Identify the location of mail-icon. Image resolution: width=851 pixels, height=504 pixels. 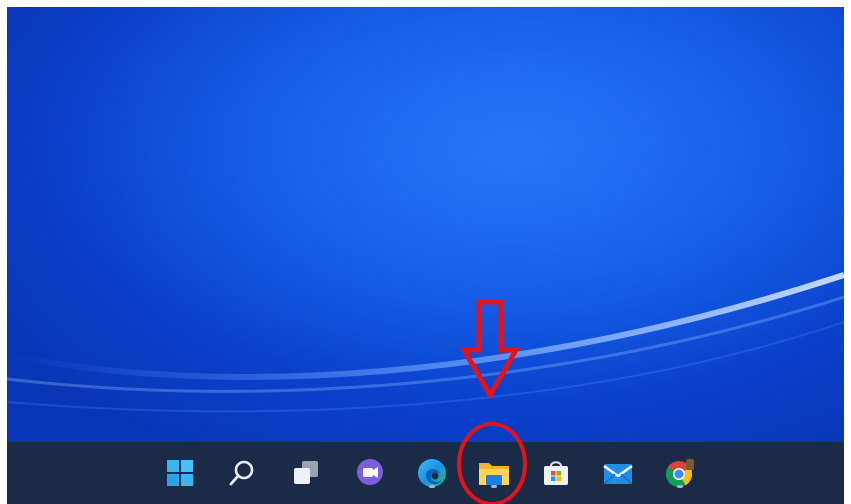
(618, 474).